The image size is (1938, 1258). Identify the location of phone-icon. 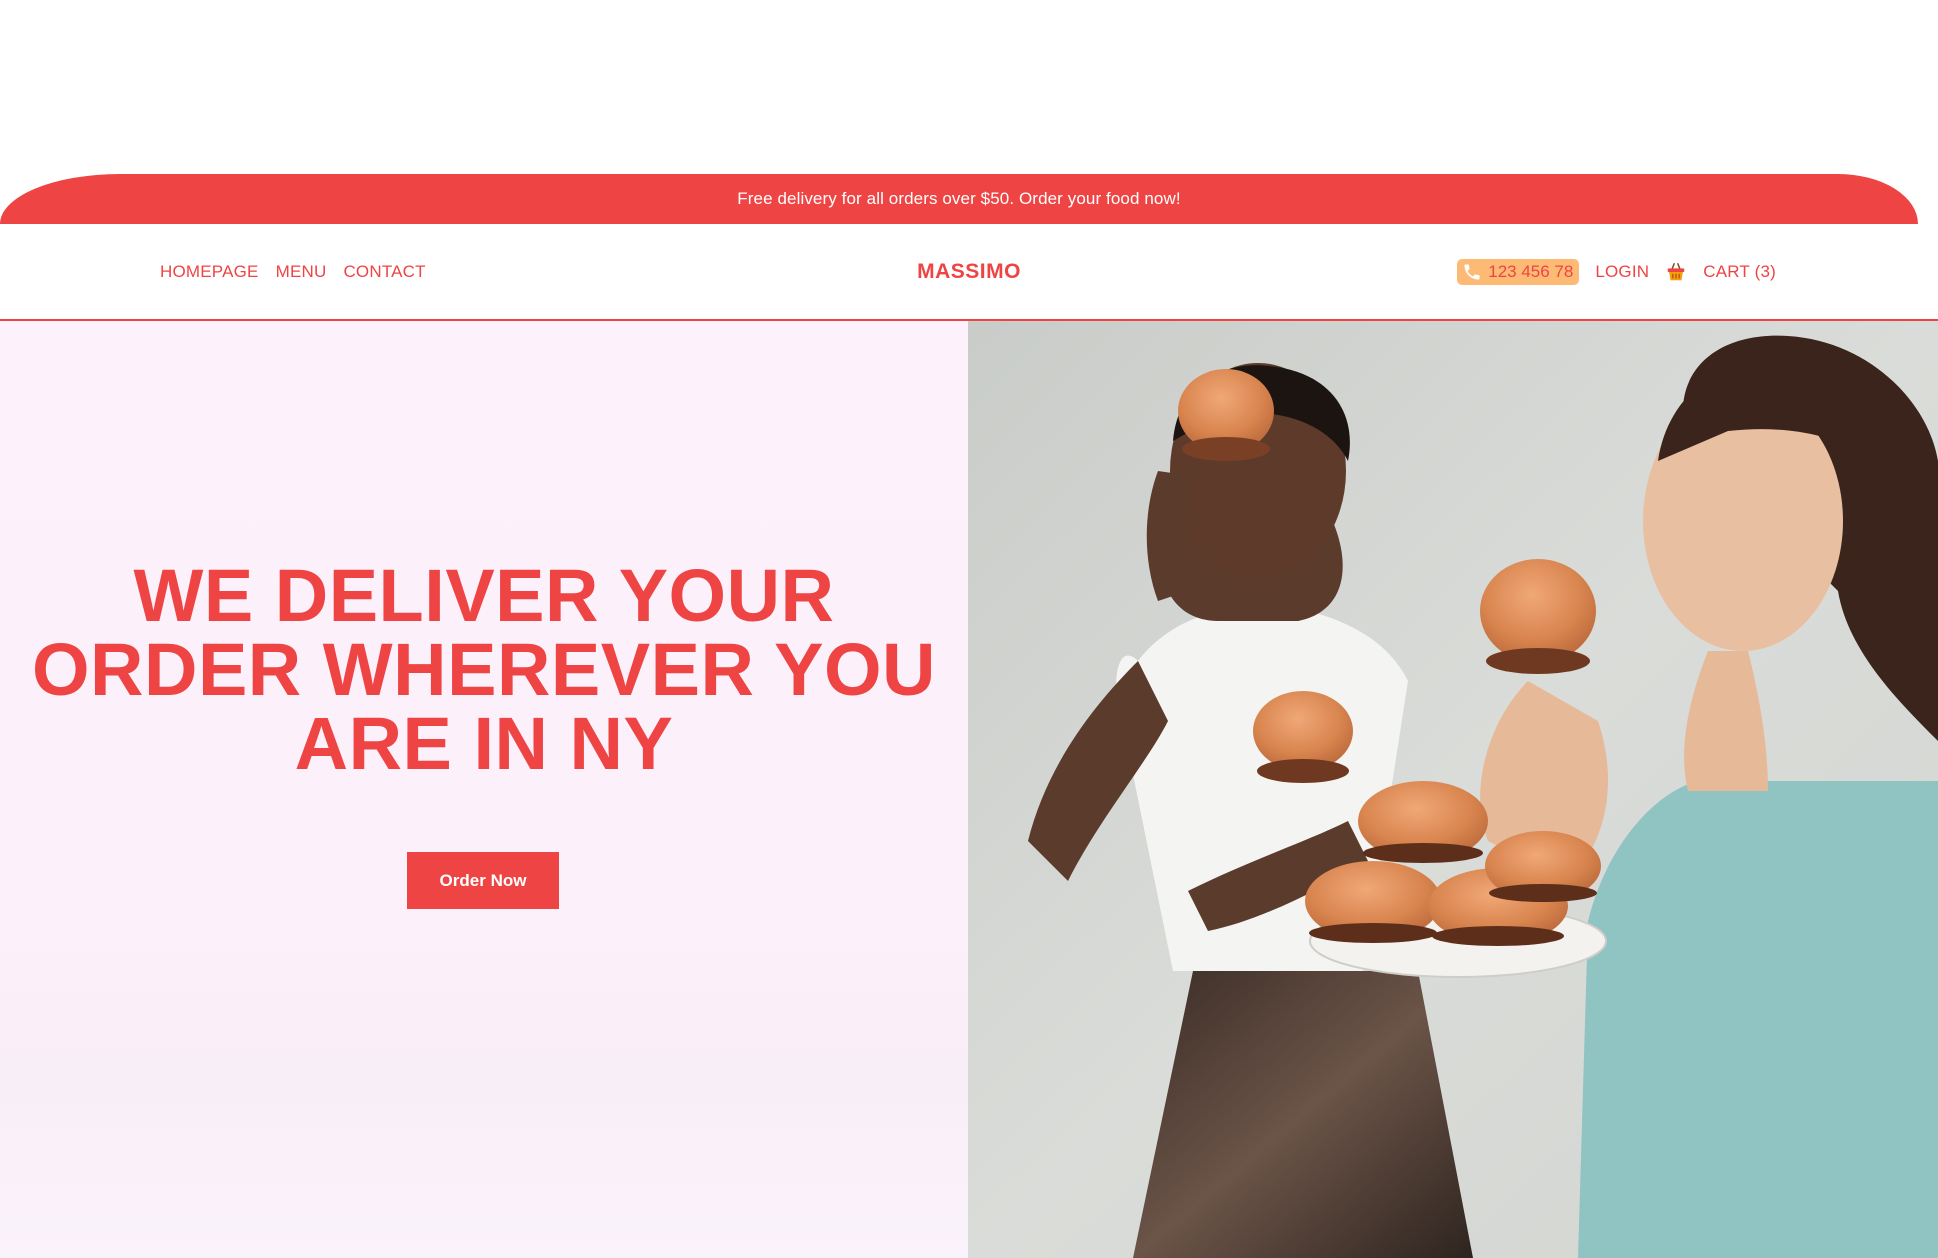
(1472, 272).